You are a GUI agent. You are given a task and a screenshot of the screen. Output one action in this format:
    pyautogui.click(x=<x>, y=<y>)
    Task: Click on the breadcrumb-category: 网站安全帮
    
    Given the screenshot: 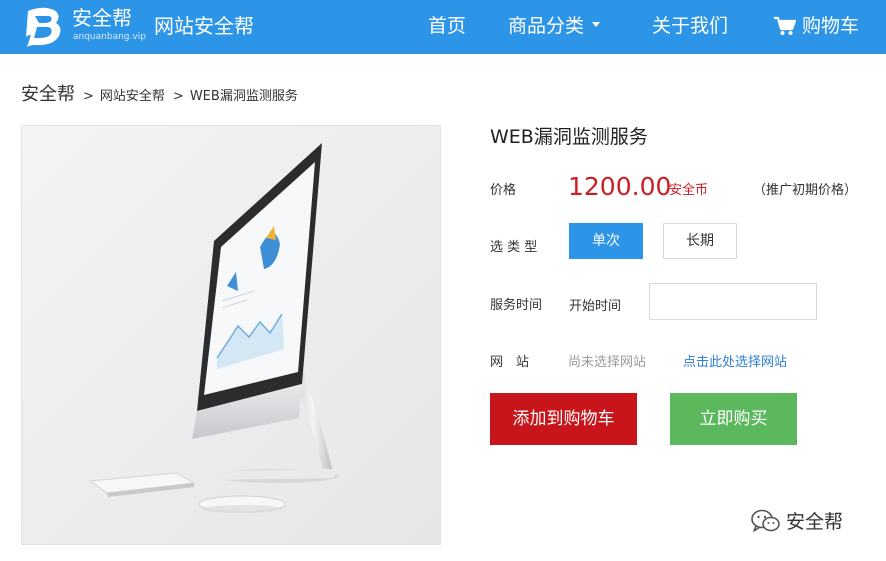 What is the action you would take?
    pyautogui.click(x=132, y=94)
    